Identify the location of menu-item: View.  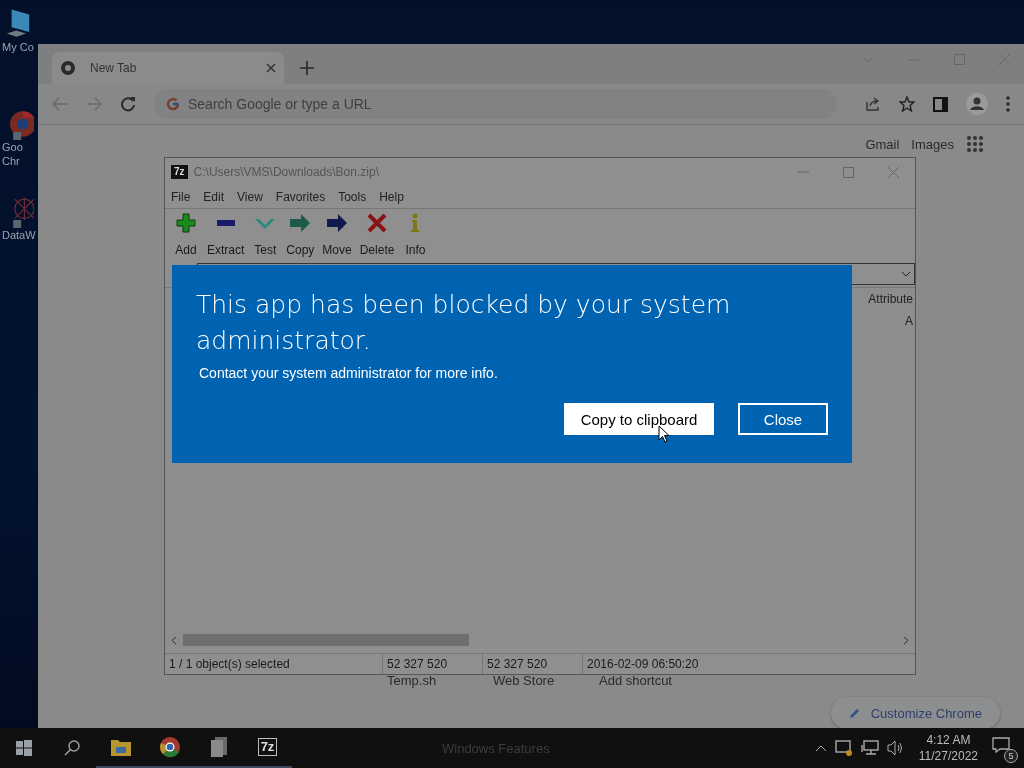
(250, 197).